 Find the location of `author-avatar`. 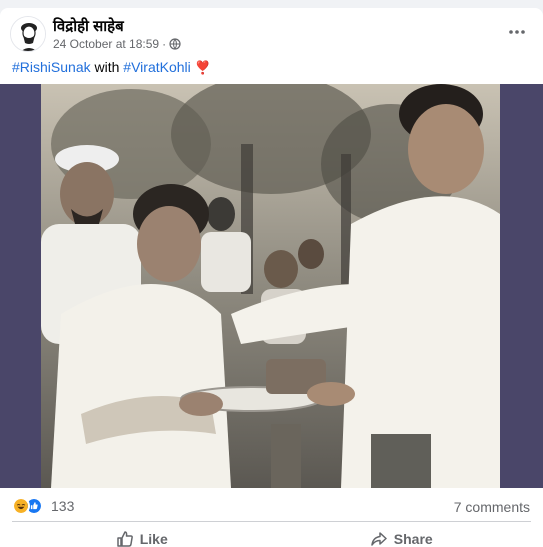

author-avatar is located at coordinates (28, 34).